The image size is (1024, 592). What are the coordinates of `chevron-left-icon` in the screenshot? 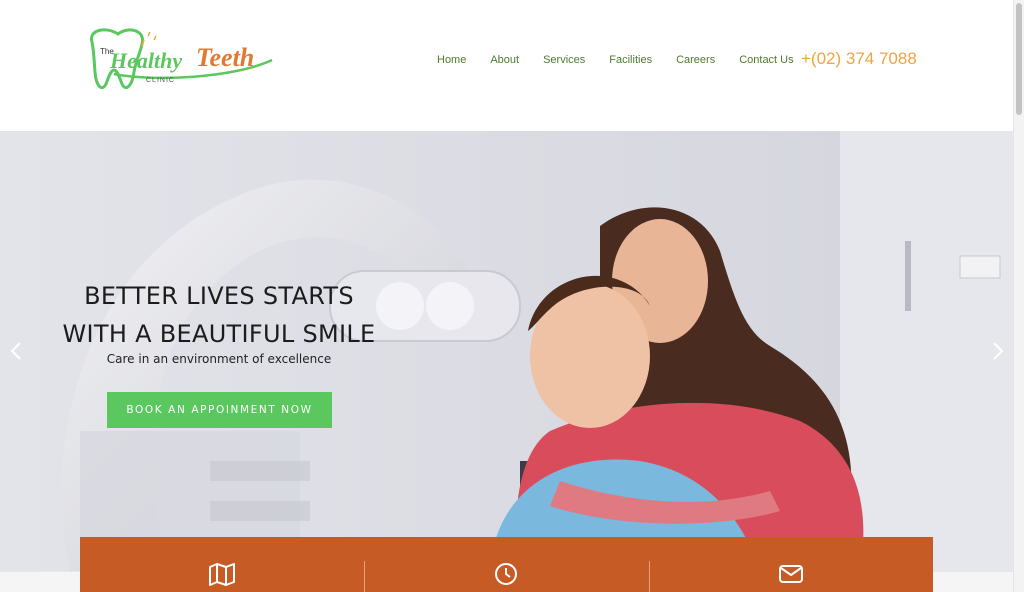 It's located at (15, 351).